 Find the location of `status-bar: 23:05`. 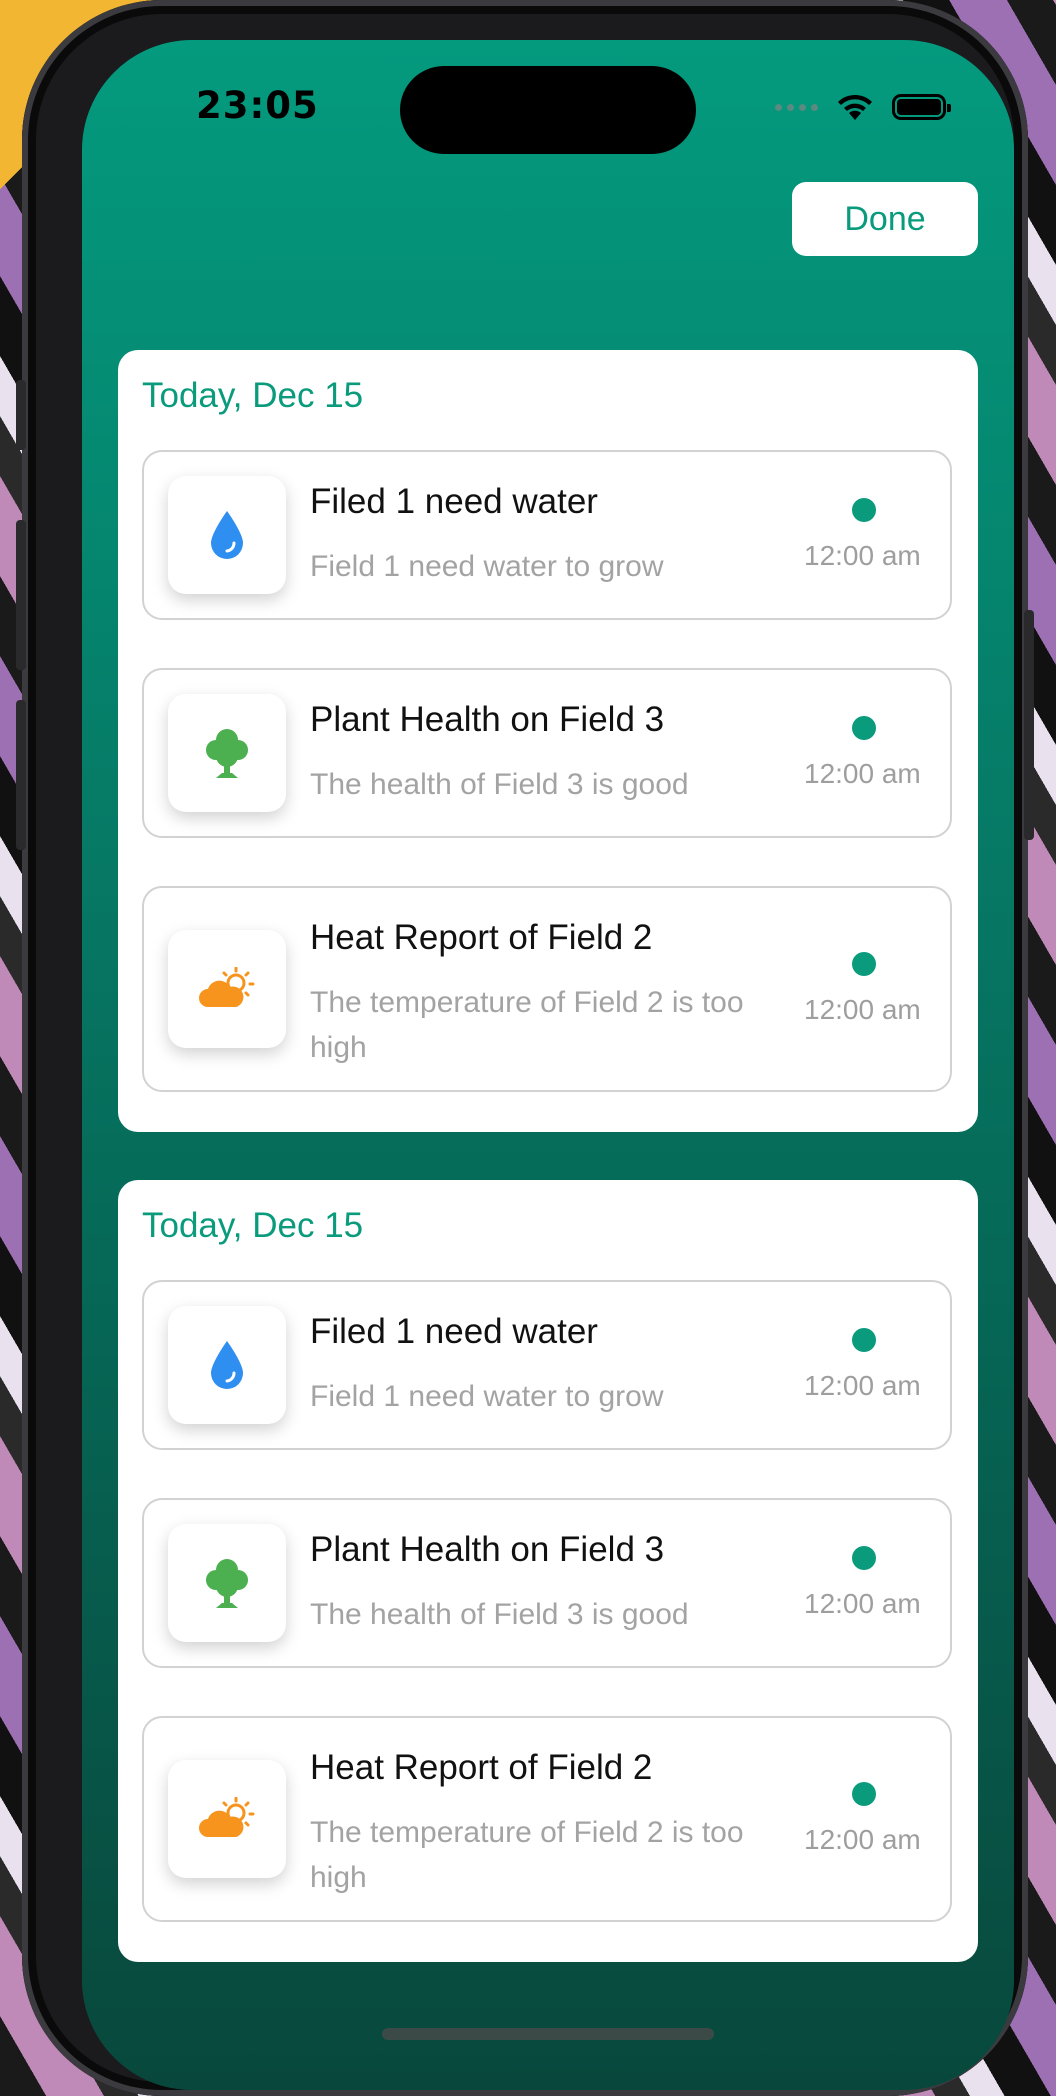

status-bar: 23:05 is located at coordinates (548, 110).